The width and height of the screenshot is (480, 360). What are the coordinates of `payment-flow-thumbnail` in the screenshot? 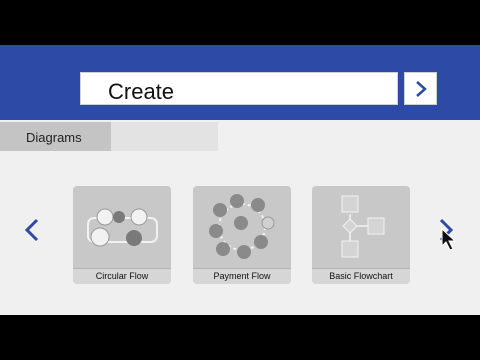 It's located at (242, 226).